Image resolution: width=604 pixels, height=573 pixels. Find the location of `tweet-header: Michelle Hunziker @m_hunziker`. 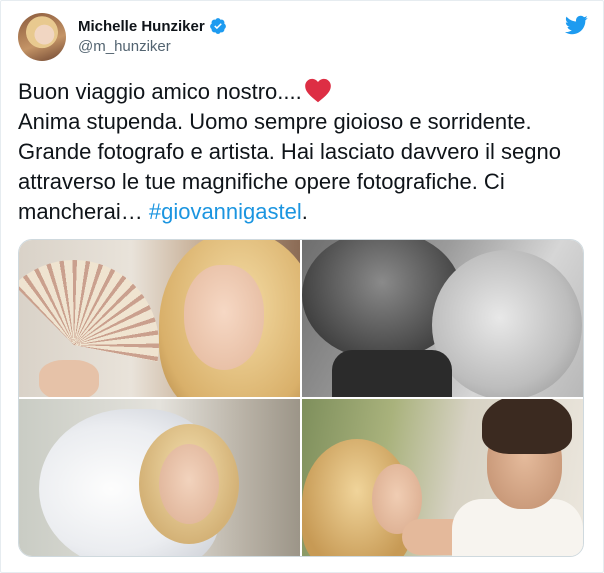

tweet-header: Michelle Hunziker @m_hunziker is located at coordinates (303, 37).